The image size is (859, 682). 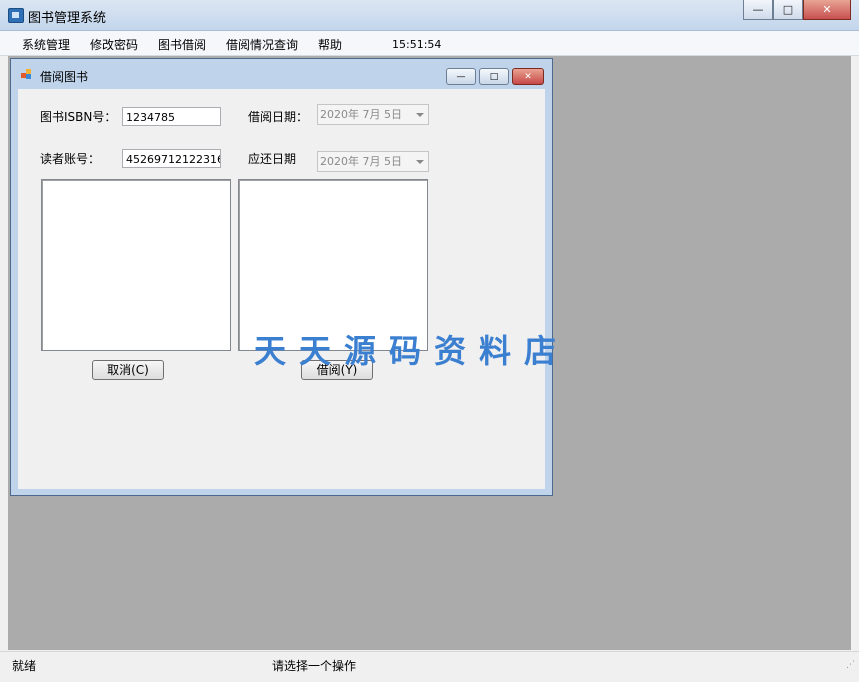 What do you see at coordinates (314, 666) in the screenshot?
I see `status-message: 请选择一个操作` at bounding box center [314, 666].